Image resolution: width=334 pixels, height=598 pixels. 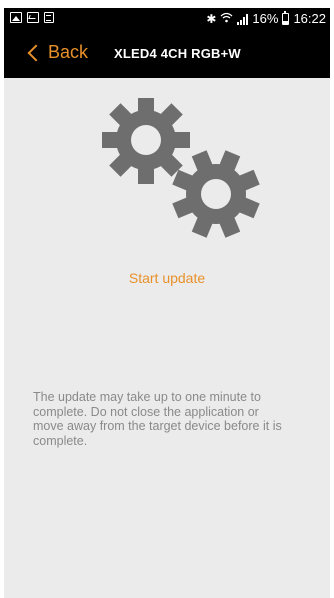 I want to click on gear-small-icon, so click(x=216, y=194).